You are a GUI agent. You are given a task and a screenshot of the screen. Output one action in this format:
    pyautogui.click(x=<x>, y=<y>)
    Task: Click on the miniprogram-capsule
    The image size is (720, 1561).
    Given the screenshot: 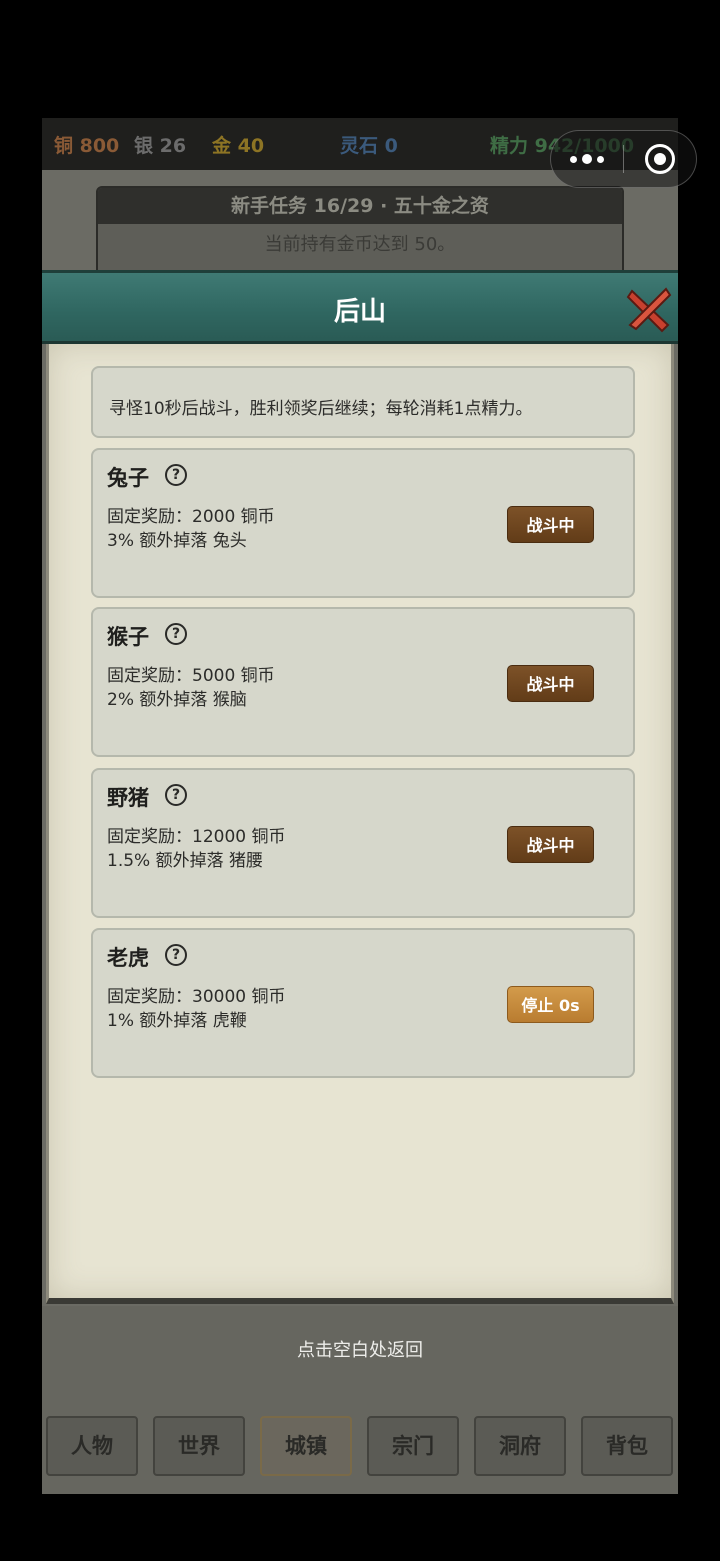 What is the action you would take?
    pyautogui.click(x=623, y=159)
    